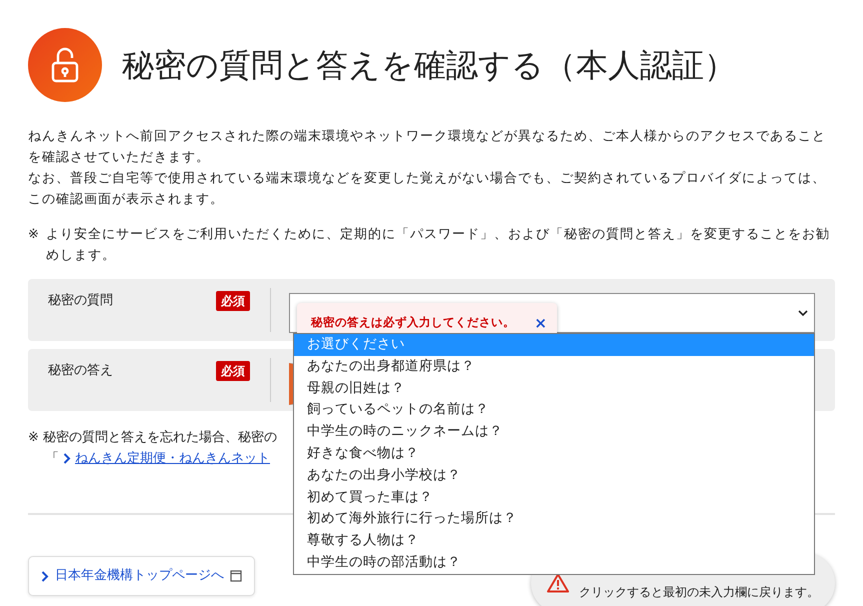  Describe the element at coordinates (34, 235) in the screenshot. I see `note-mark: ※` at that location.